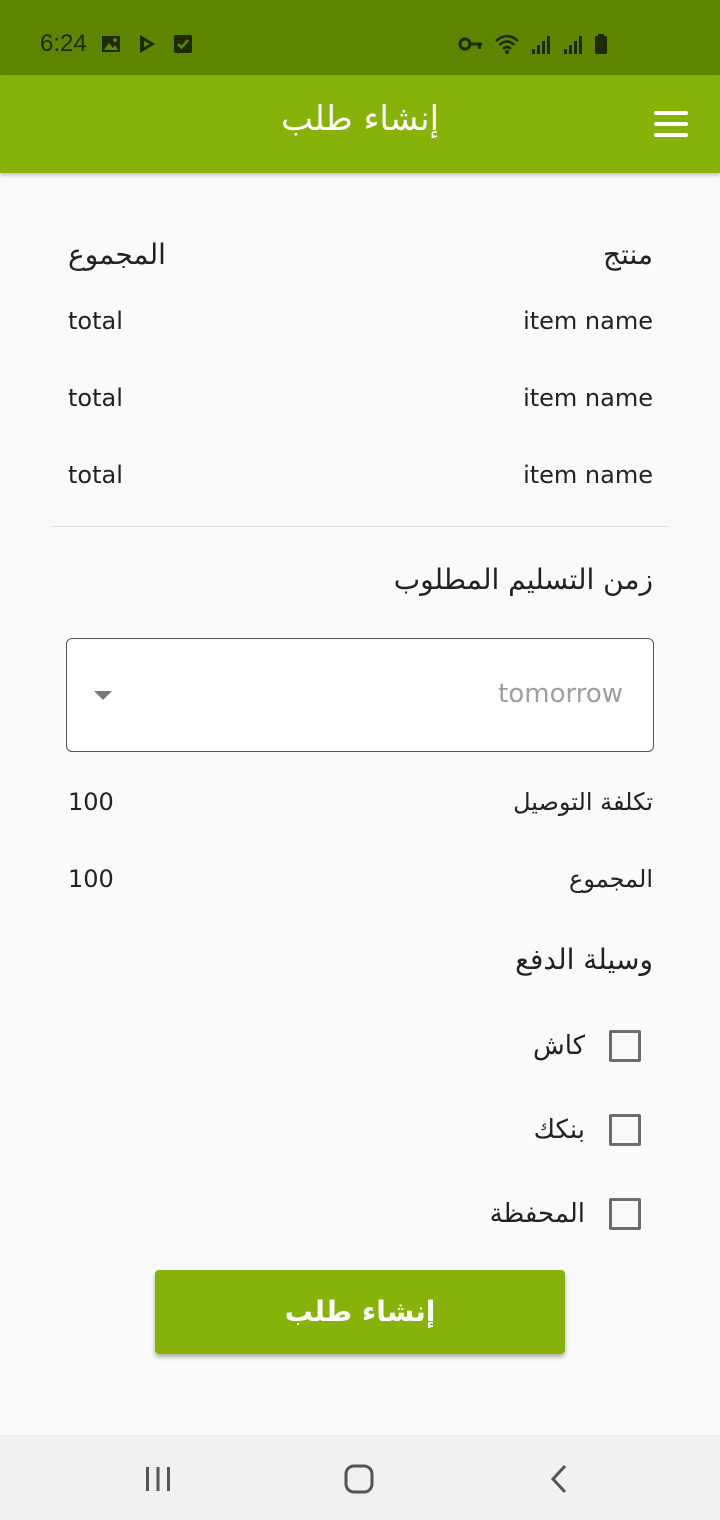 The image size is (720, 1520). I want to click on divider, so click(360, 526).